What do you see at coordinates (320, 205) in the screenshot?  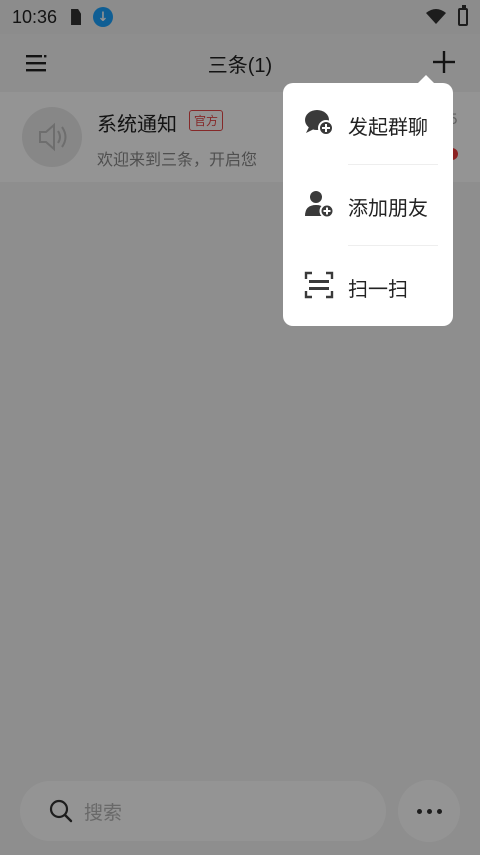 I see `add-friend-icon` at bounding box center [320, 205].